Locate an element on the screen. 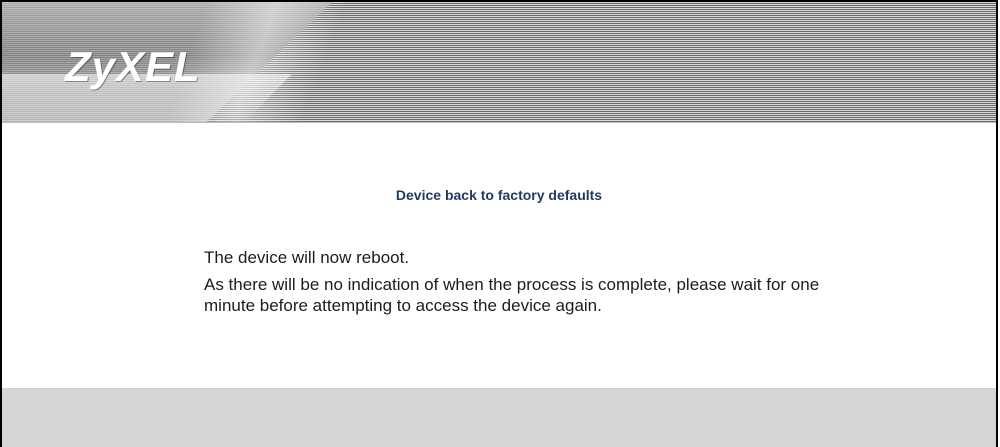 This screenshot has width=1000, height=447. page-title: Device back to factory defaults is located at coordinates (499, 195).